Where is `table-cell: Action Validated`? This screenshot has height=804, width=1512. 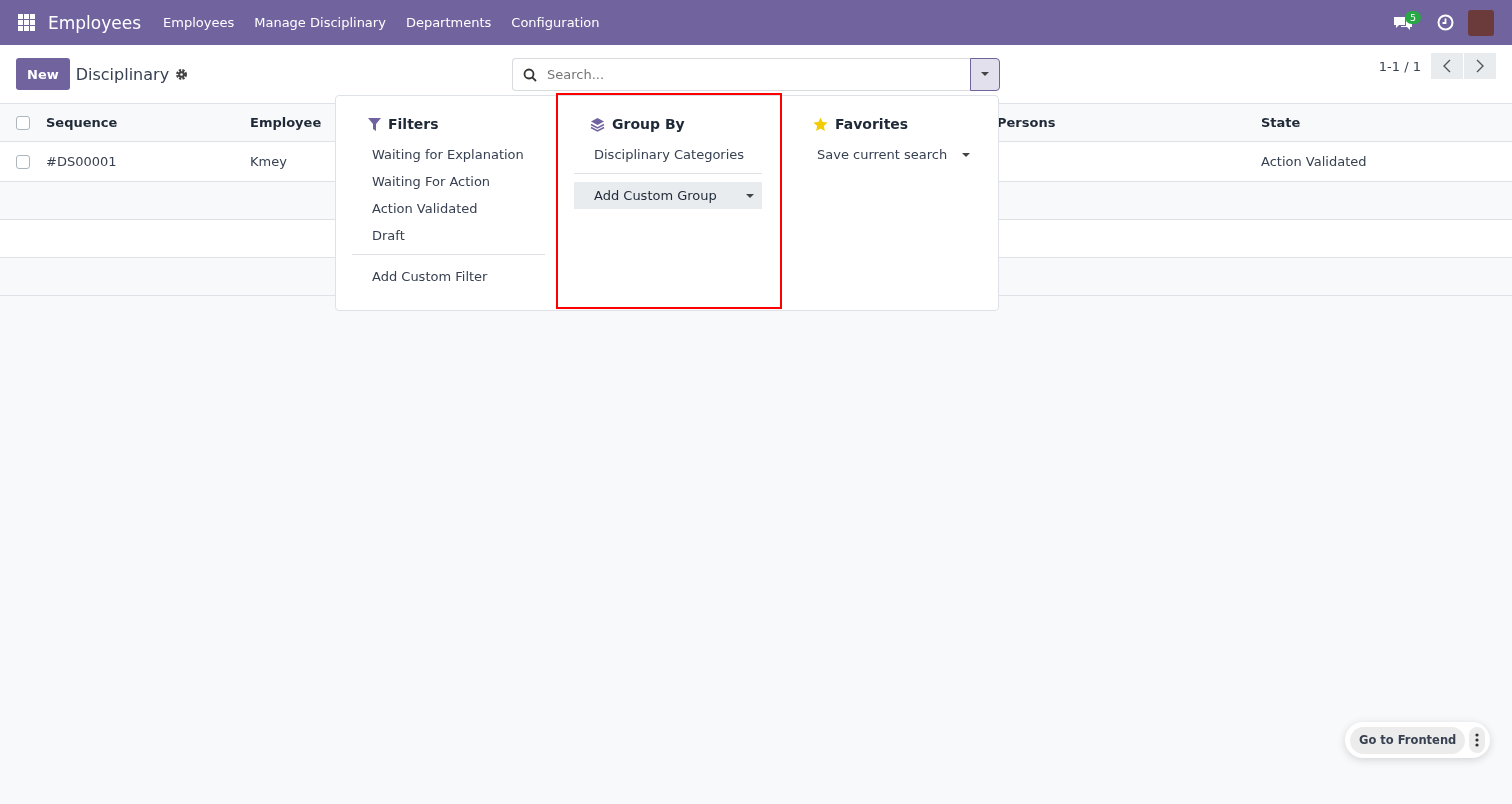 table-cell: Action Validated is located at coordinates (1314, 161).